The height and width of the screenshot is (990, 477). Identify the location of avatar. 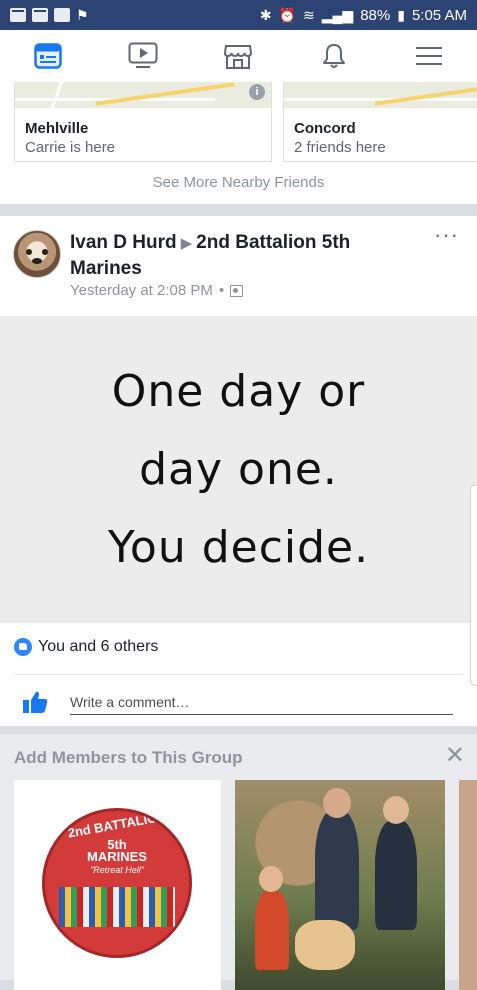
(37, 254).